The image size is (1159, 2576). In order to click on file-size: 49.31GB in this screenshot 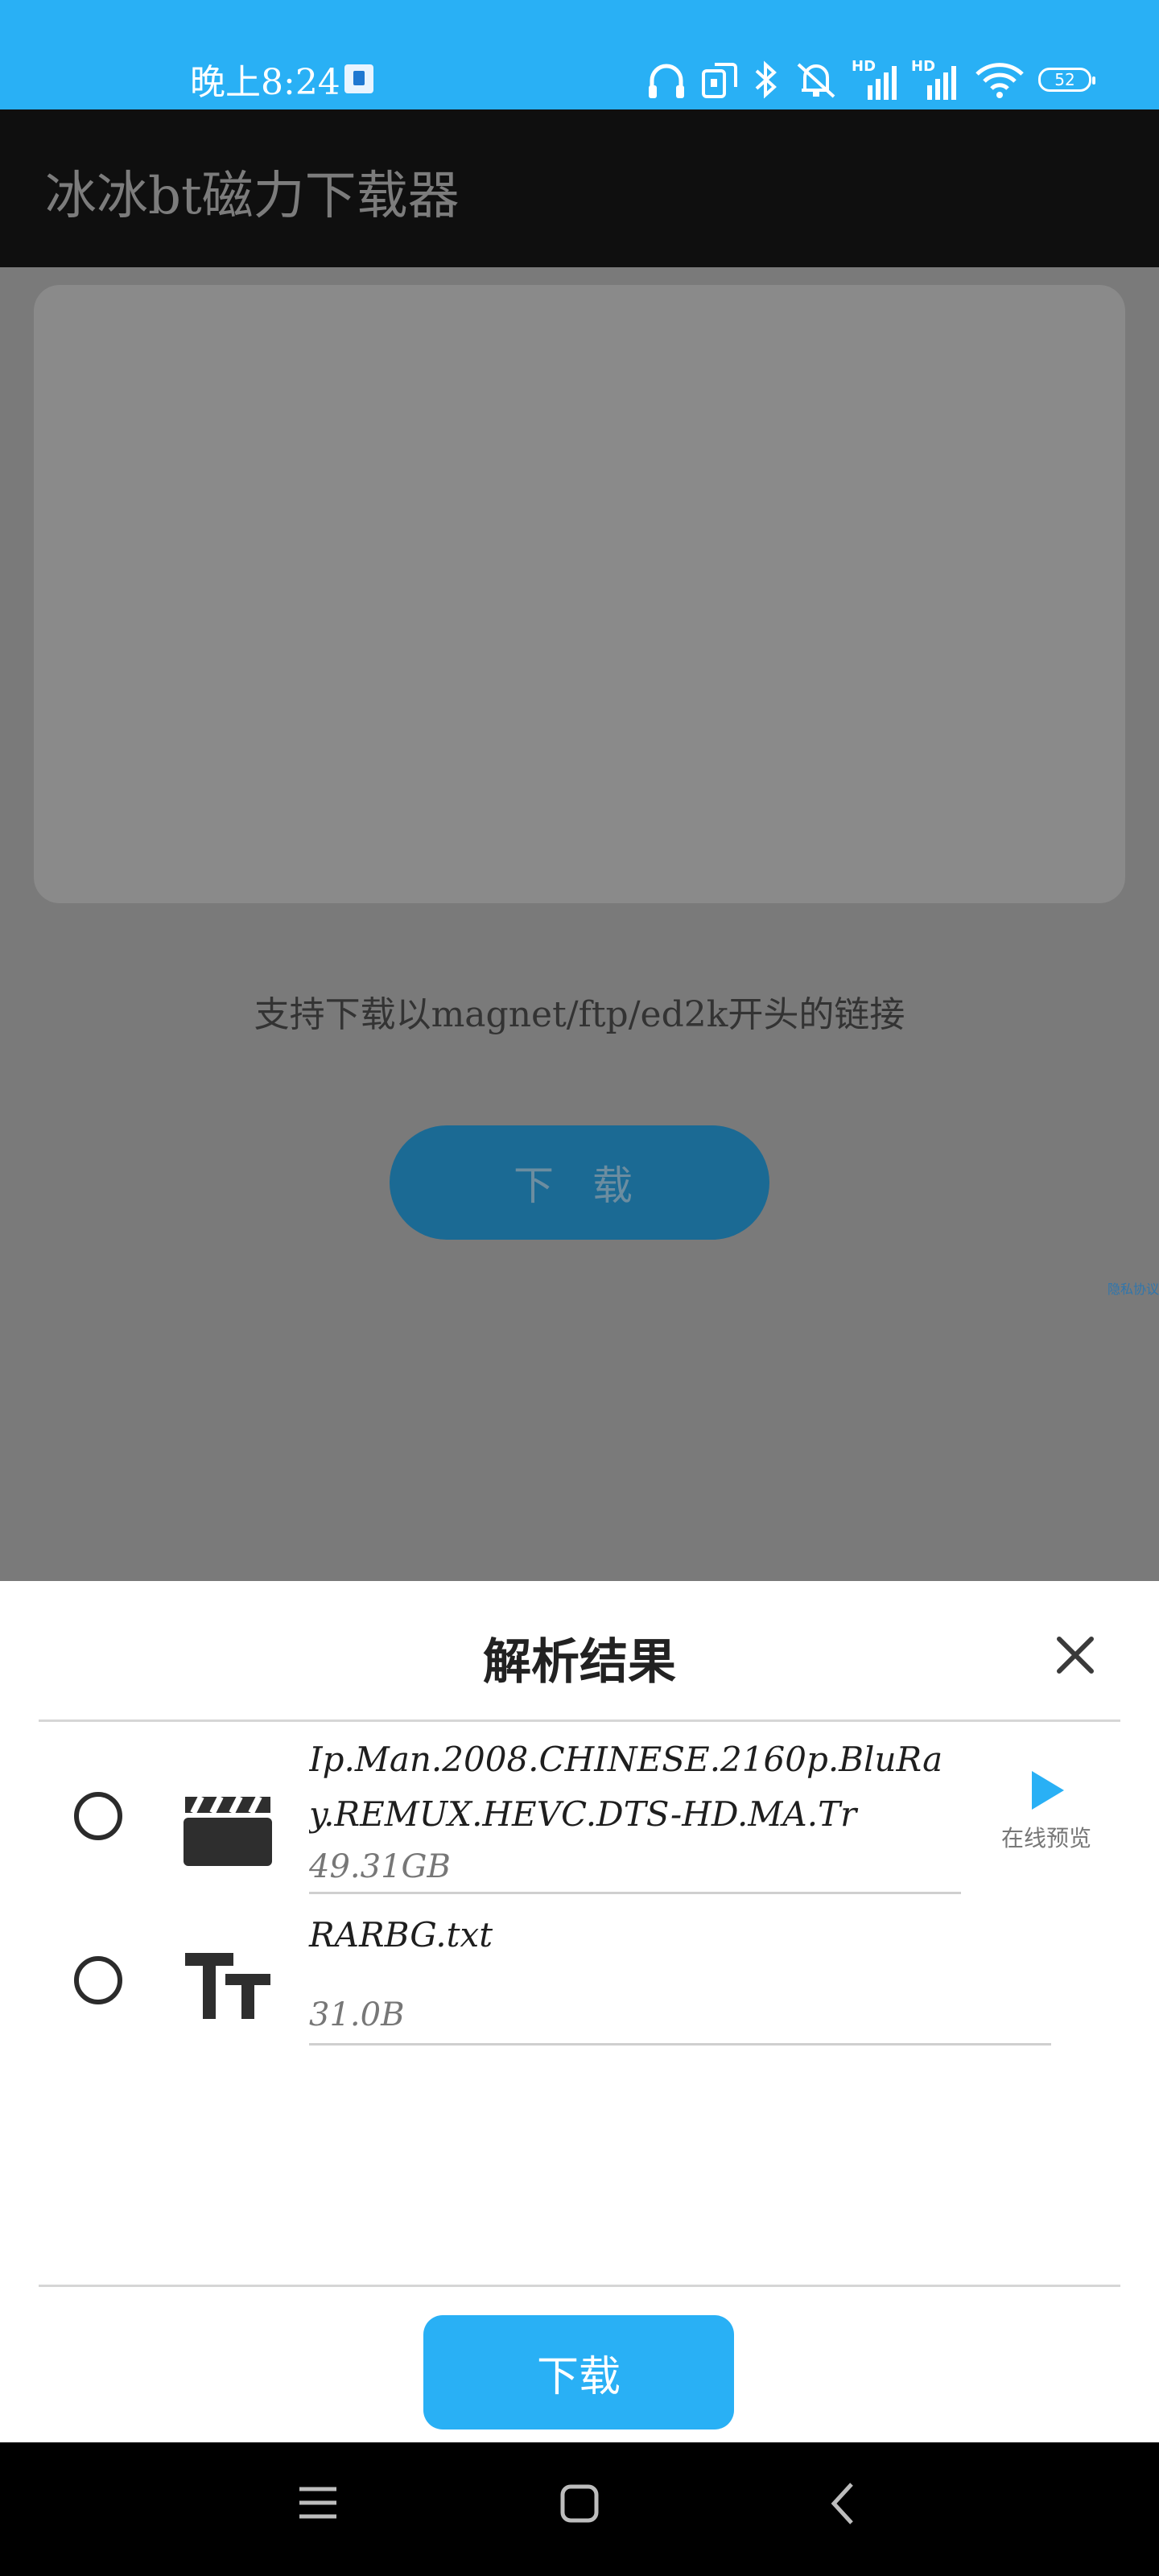, I will do `click(380, 1866)`.